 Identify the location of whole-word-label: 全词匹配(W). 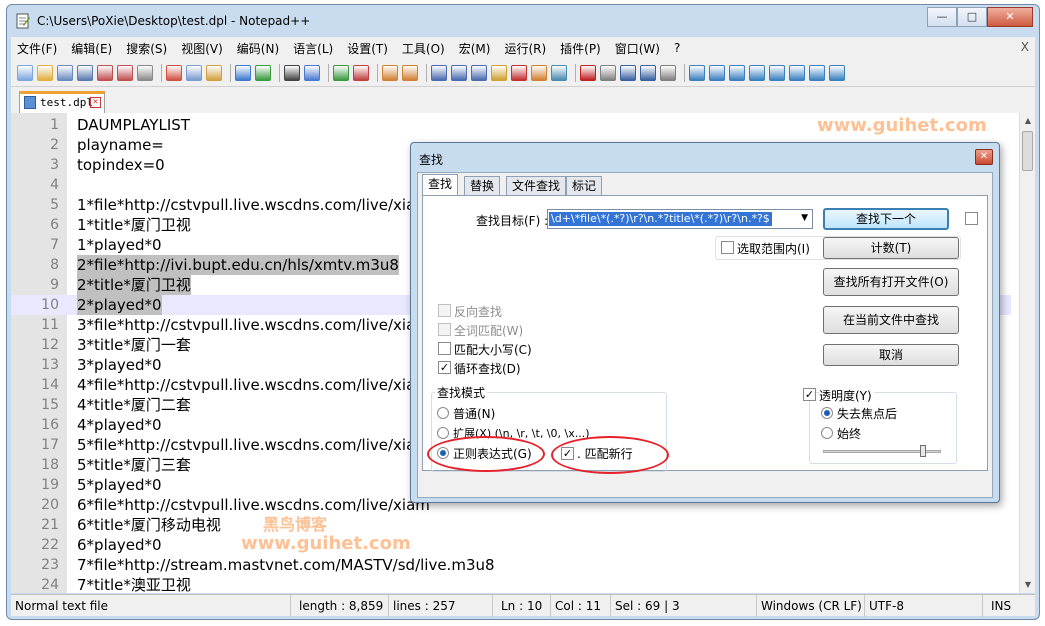
(489, 331).